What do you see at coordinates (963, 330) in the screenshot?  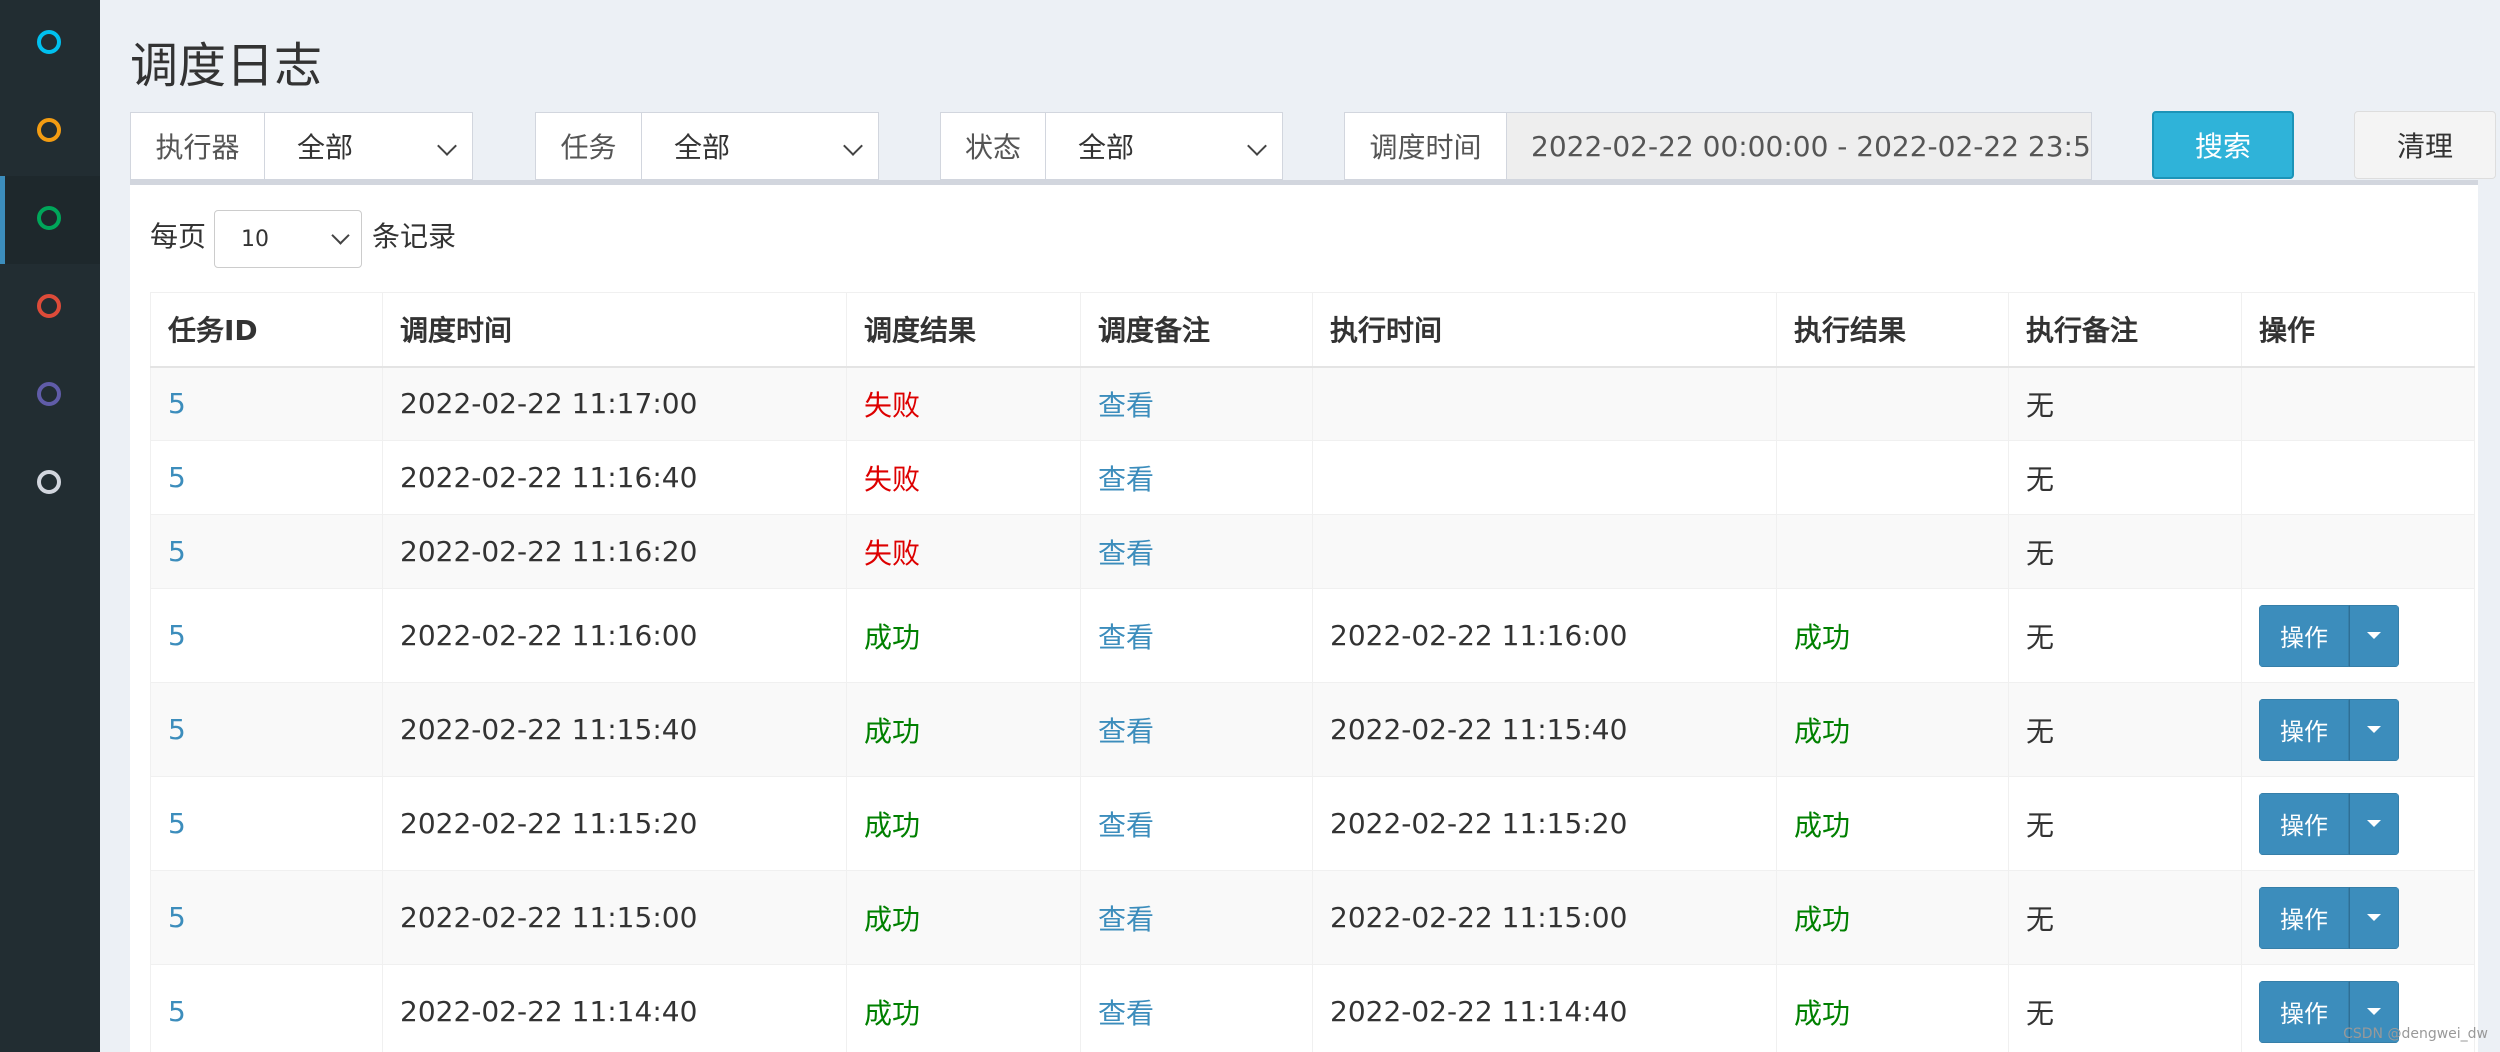 I see `header-trigger-result: 调度结果` at bounding box center [963, 330].